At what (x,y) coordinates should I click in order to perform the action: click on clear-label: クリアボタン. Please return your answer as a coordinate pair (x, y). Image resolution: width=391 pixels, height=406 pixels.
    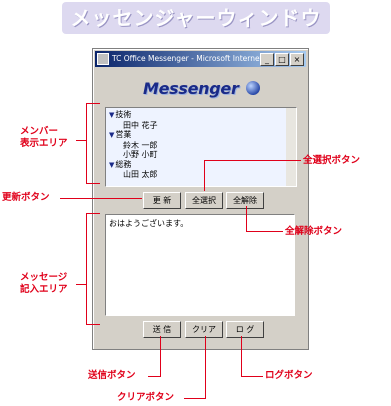
    Looking at the image, I should click on (146, 397).